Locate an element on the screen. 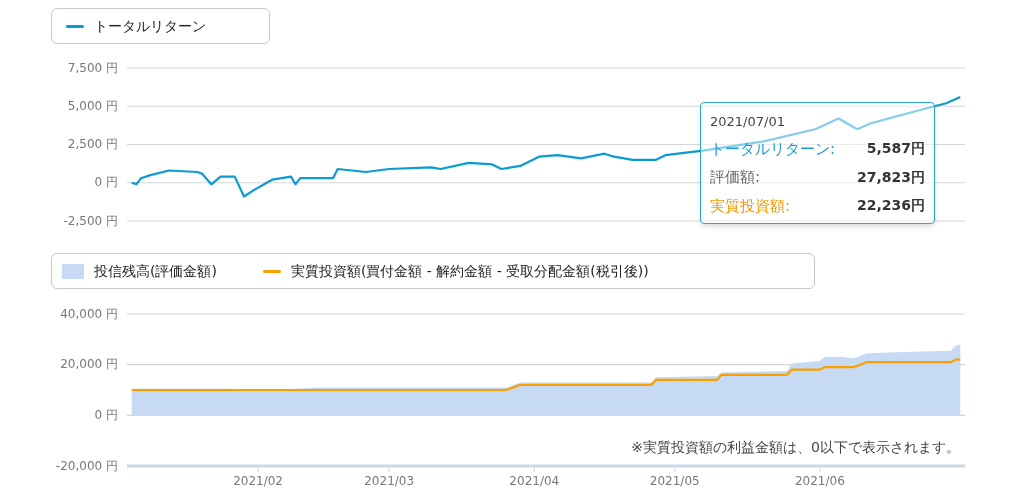 Image resolution: width=1024 pixels, height=499 pixels. tooltip-value: 27,823円 is located at coordinates (890, 177).